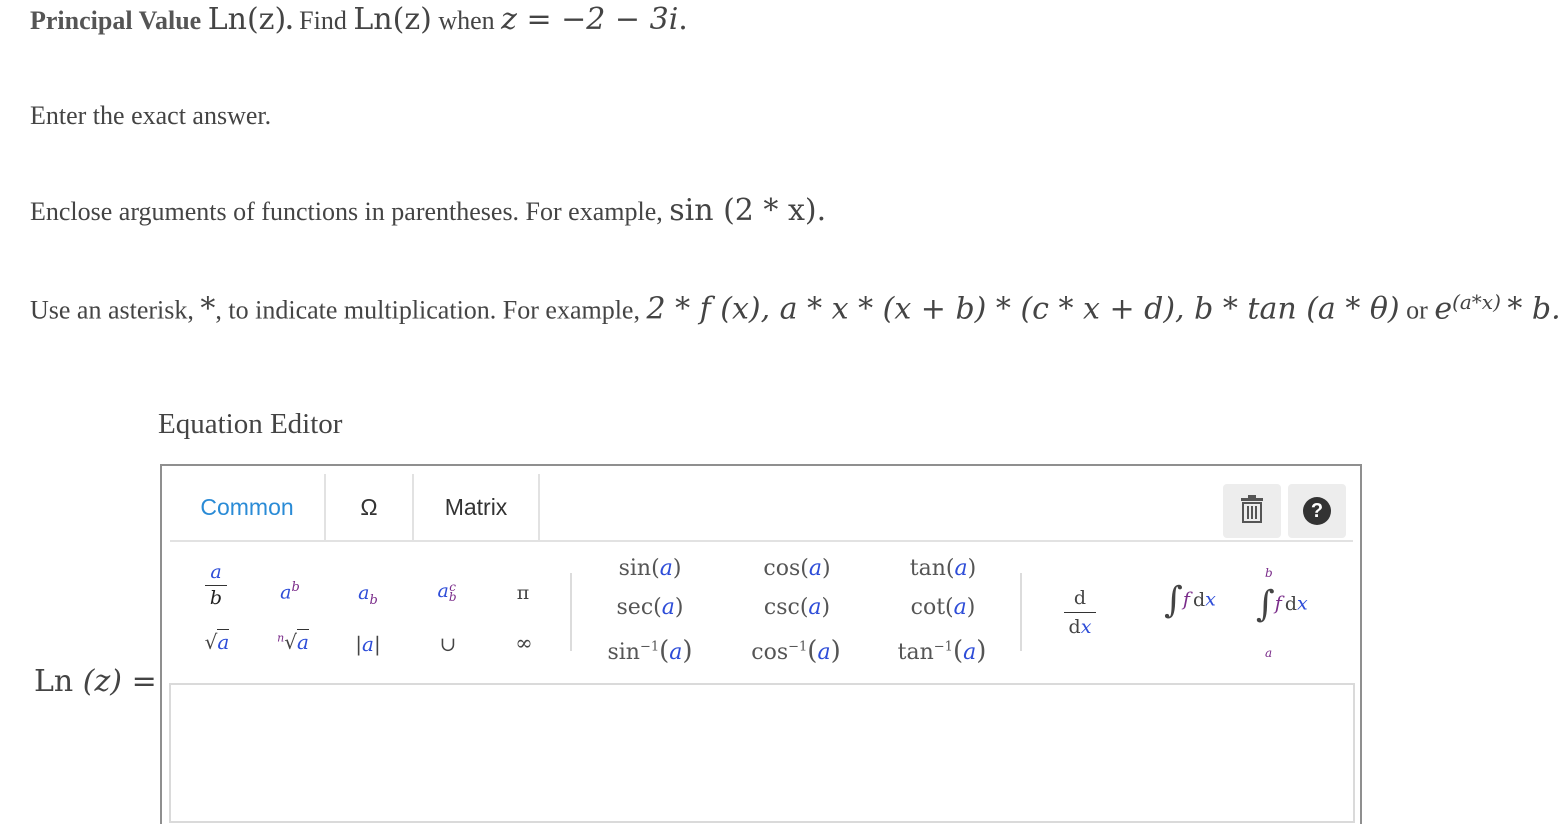 The image size is (1560, 824). I want to click on exp-power: (a*x), so click(1476, 302).